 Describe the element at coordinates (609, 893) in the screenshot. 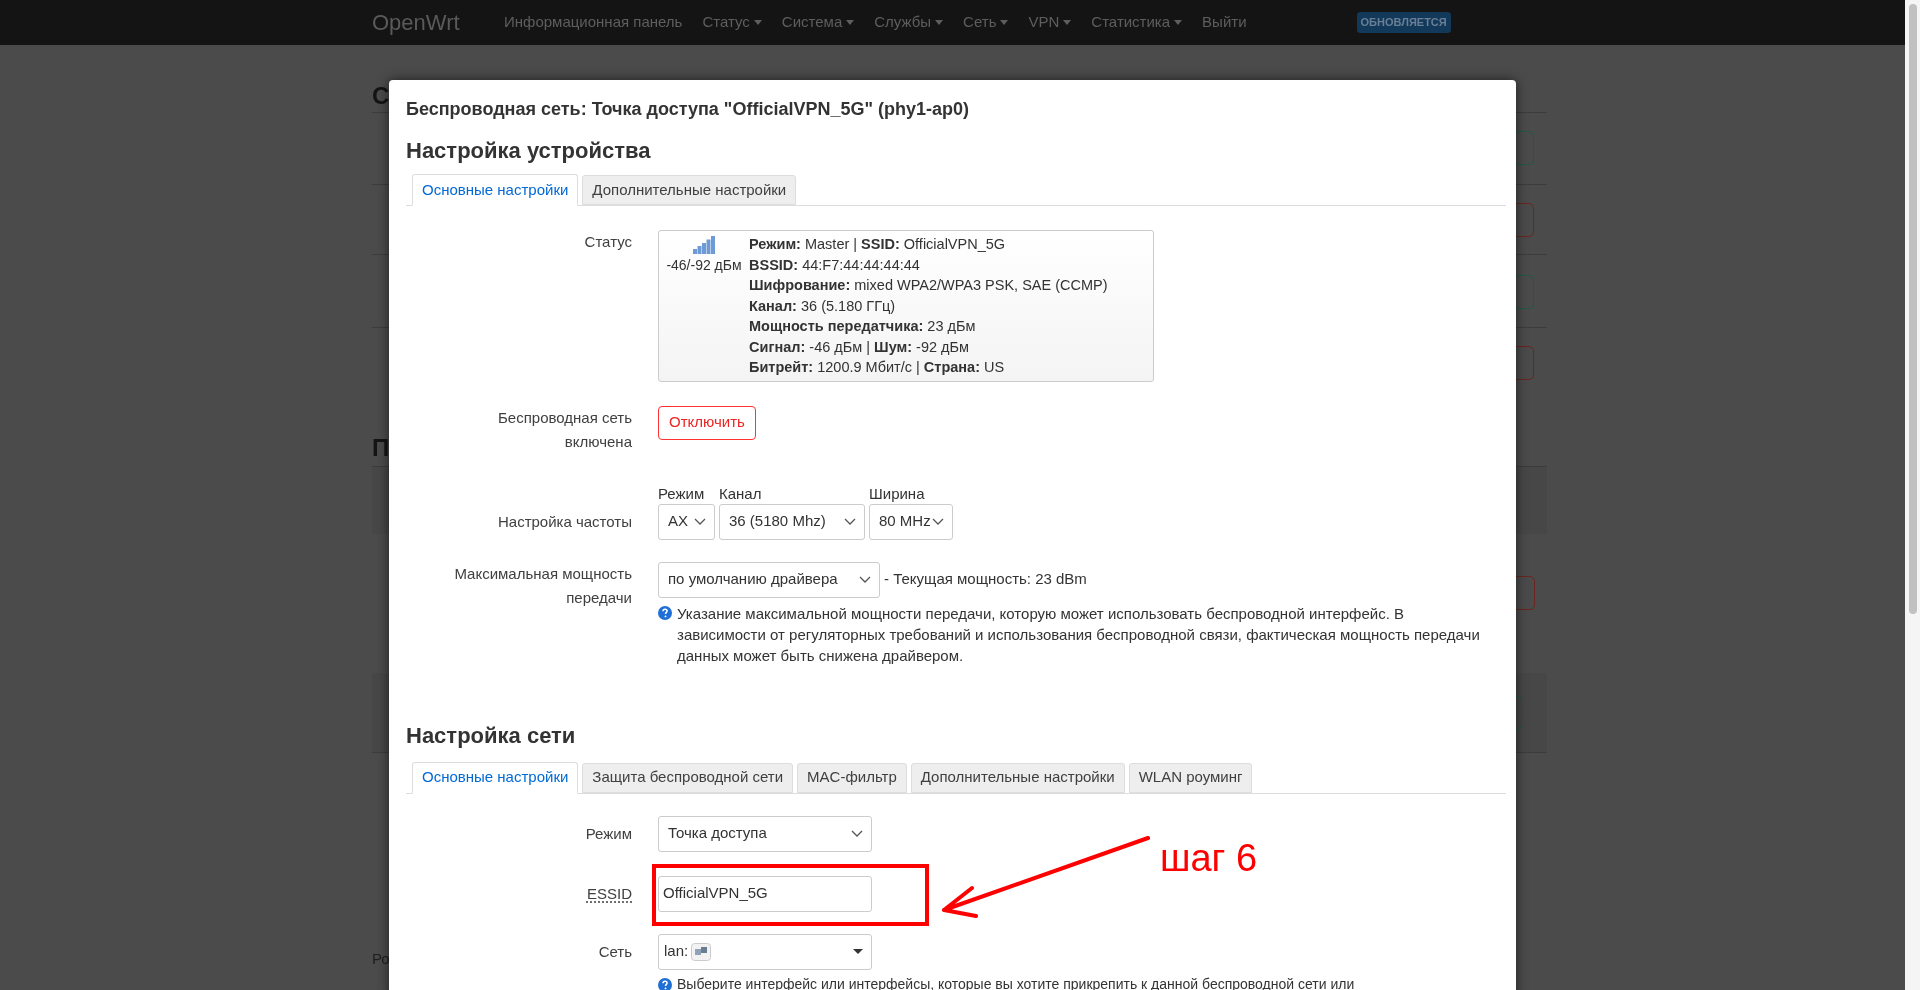

I see `field-label: ESSID` at that location.